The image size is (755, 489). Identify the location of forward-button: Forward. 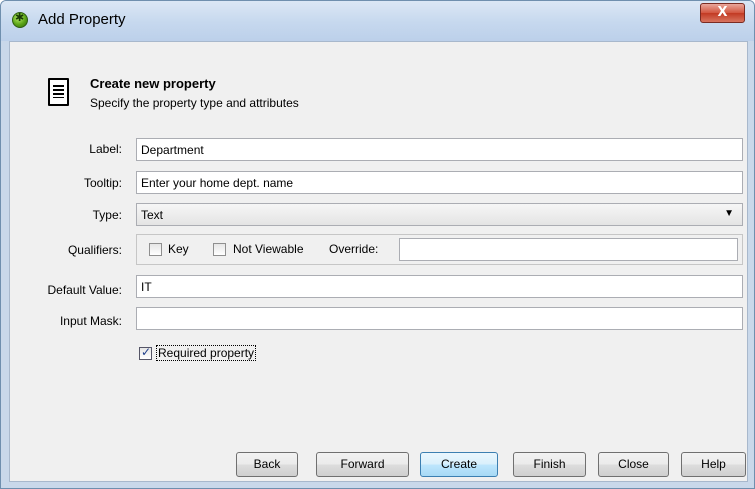
(362, 464).